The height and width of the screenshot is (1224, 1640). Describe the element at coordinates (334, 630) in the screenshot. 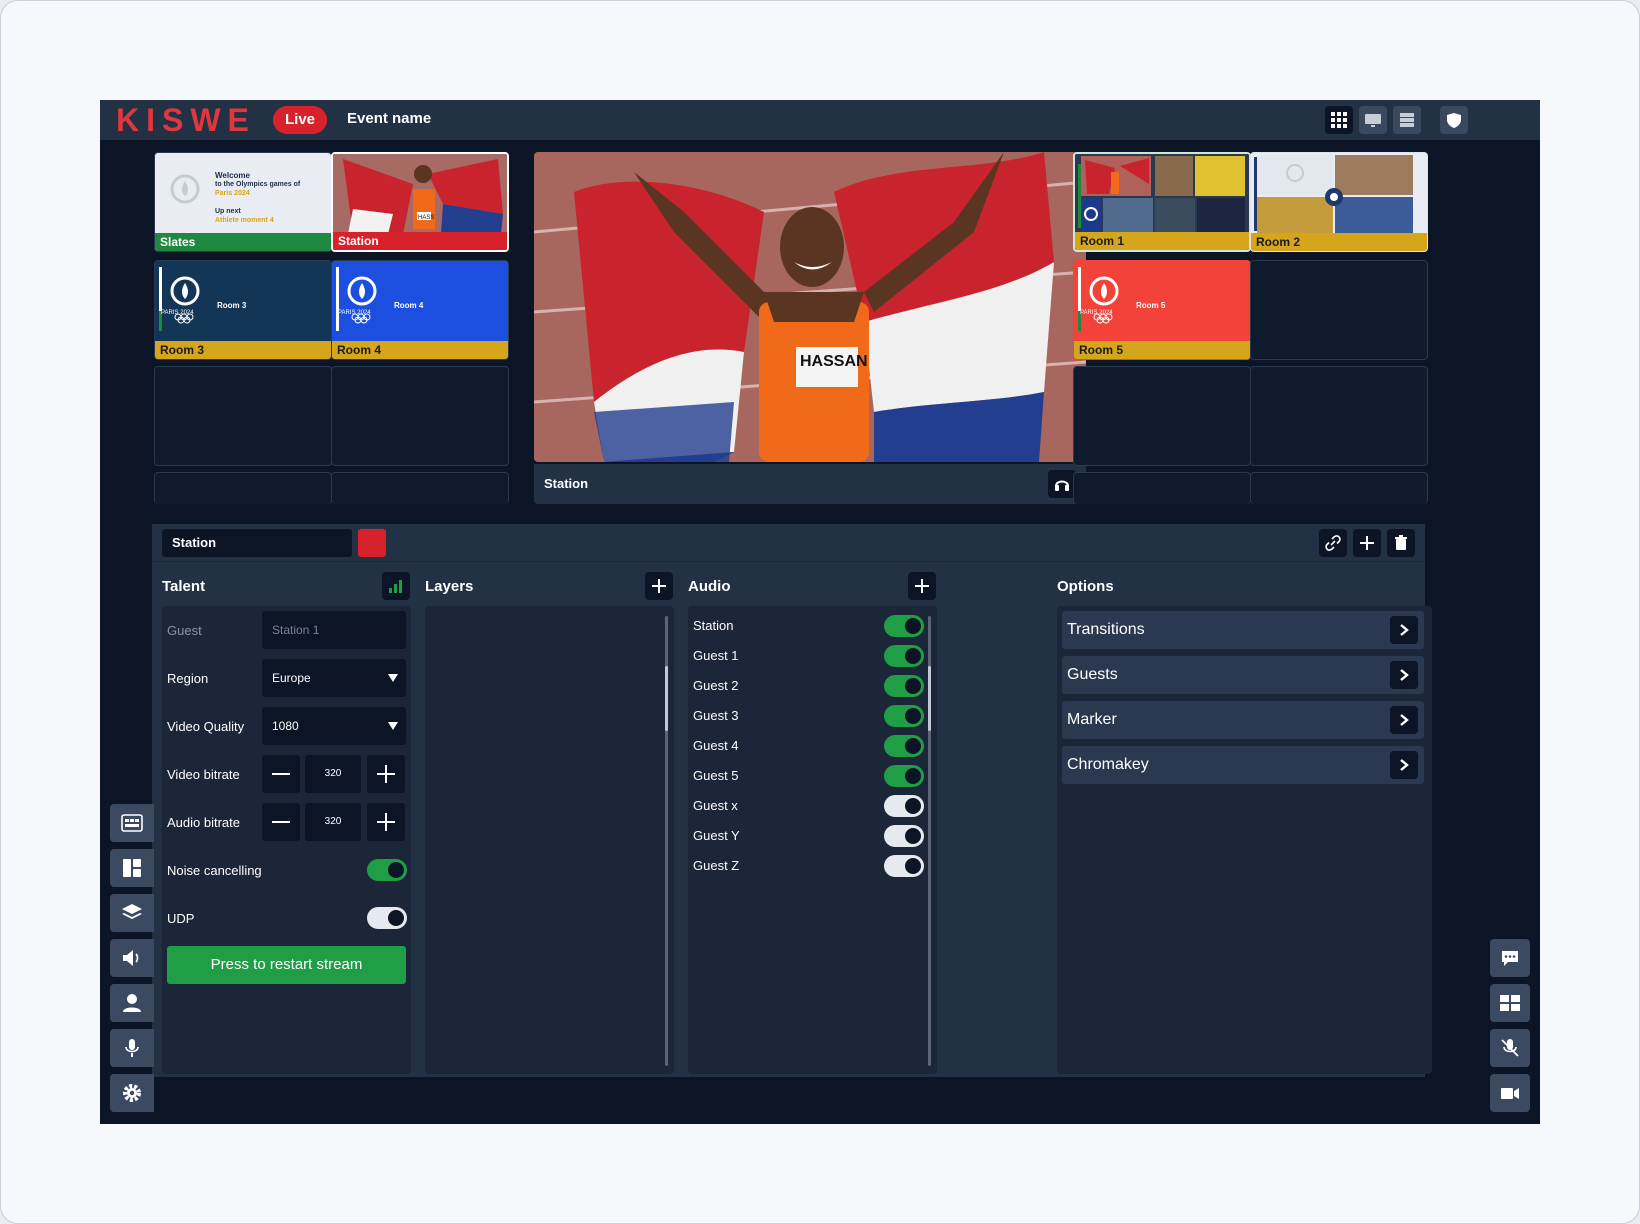

I see `guest-input: Station 1` at that location.